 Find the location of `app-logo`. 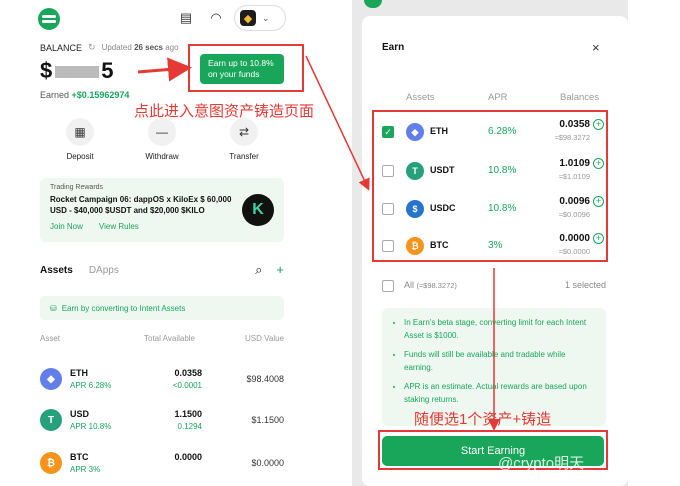

app-logo is located at coordinates (49, 19).